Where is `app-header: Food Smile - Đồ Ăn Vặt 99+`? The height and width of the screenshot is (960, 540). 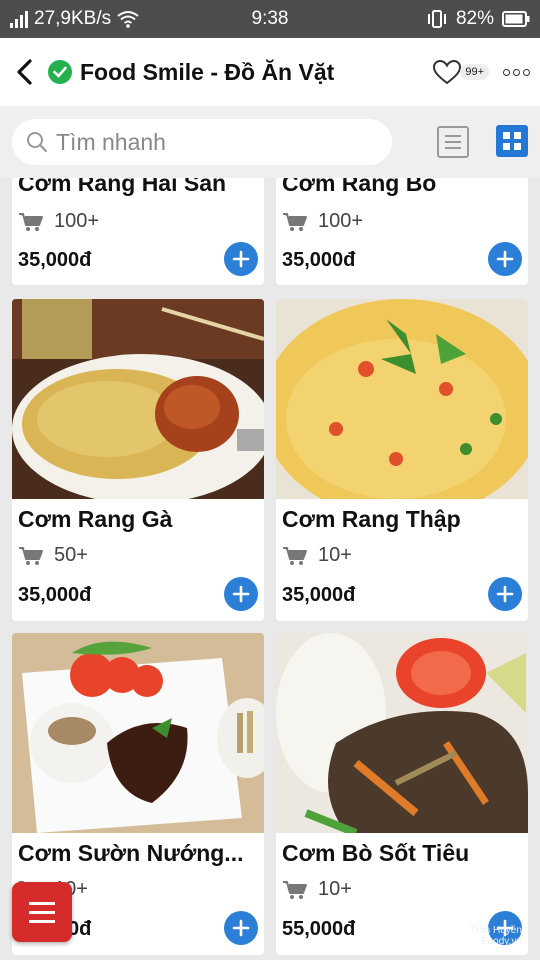 app-header: Food Smile - Đồ Ăn Vặt 99+ is located at coordinates (270, 72).